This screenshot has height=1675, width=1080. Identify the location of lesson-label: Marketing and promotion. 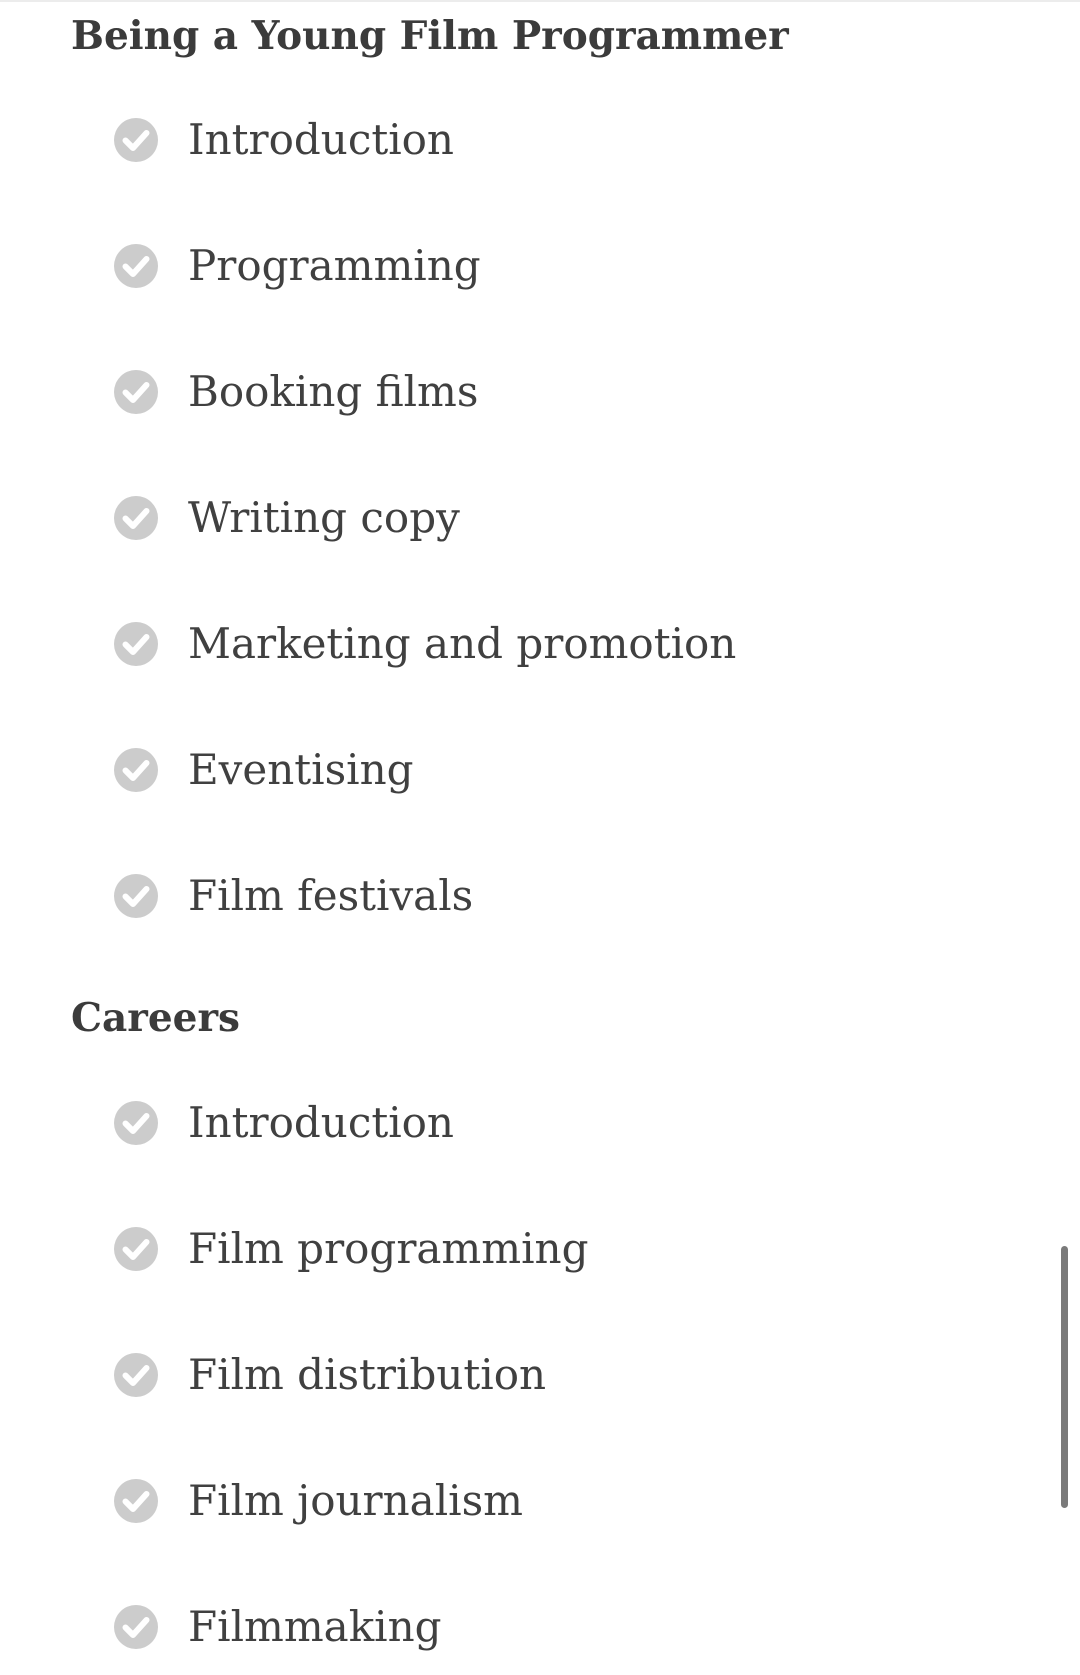
(462, 643).